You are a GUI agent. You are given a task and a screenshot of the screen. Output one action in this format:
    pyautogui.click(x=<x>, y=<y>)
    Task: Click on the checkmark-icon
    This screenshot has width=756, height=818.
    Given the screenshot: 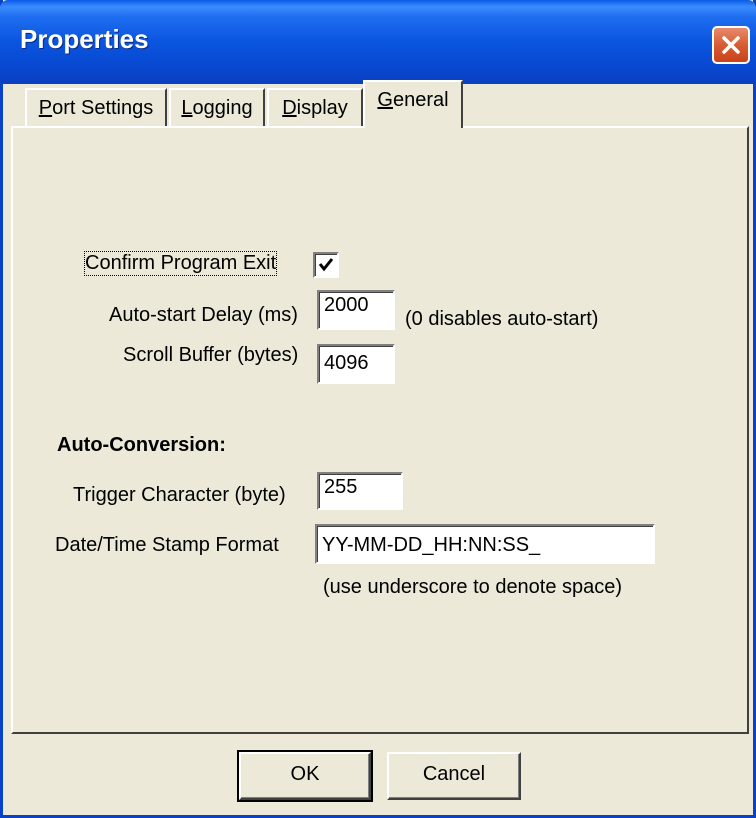 What is the action you would take?
    pyautogui.click(x=326, y=265)
    